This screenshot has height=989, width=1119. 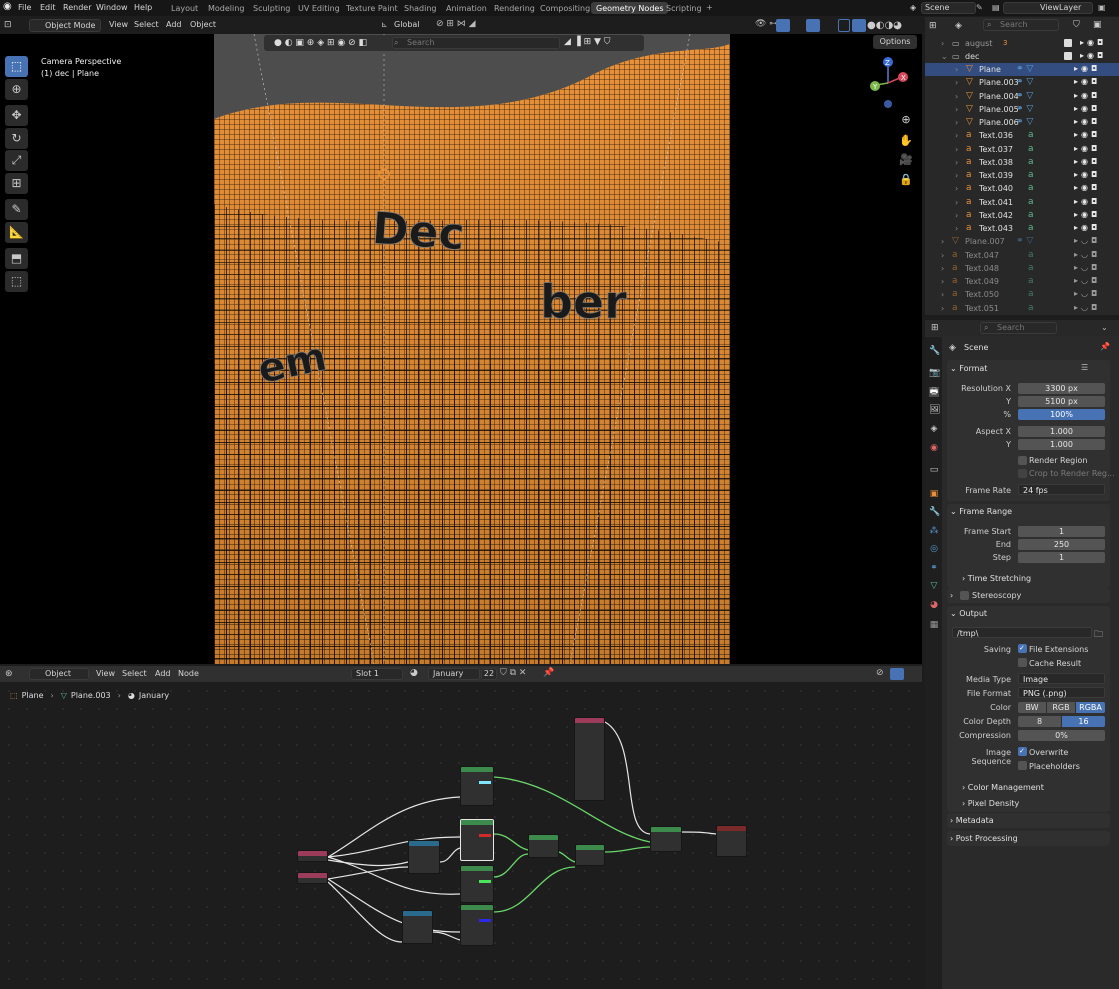 I want to click on outliner-item: › ▽ Plane.006 ⚭ ▽ ▸◉◘, so click(x=1022, y=122).